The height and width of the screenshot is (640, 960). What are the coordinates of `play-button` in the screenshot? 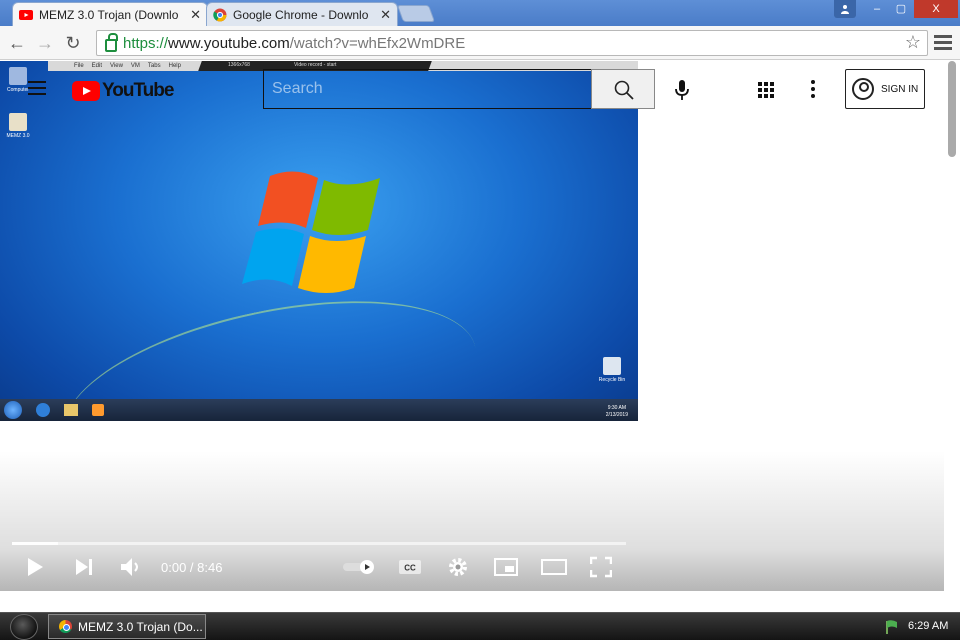 It's located at (35, 567).